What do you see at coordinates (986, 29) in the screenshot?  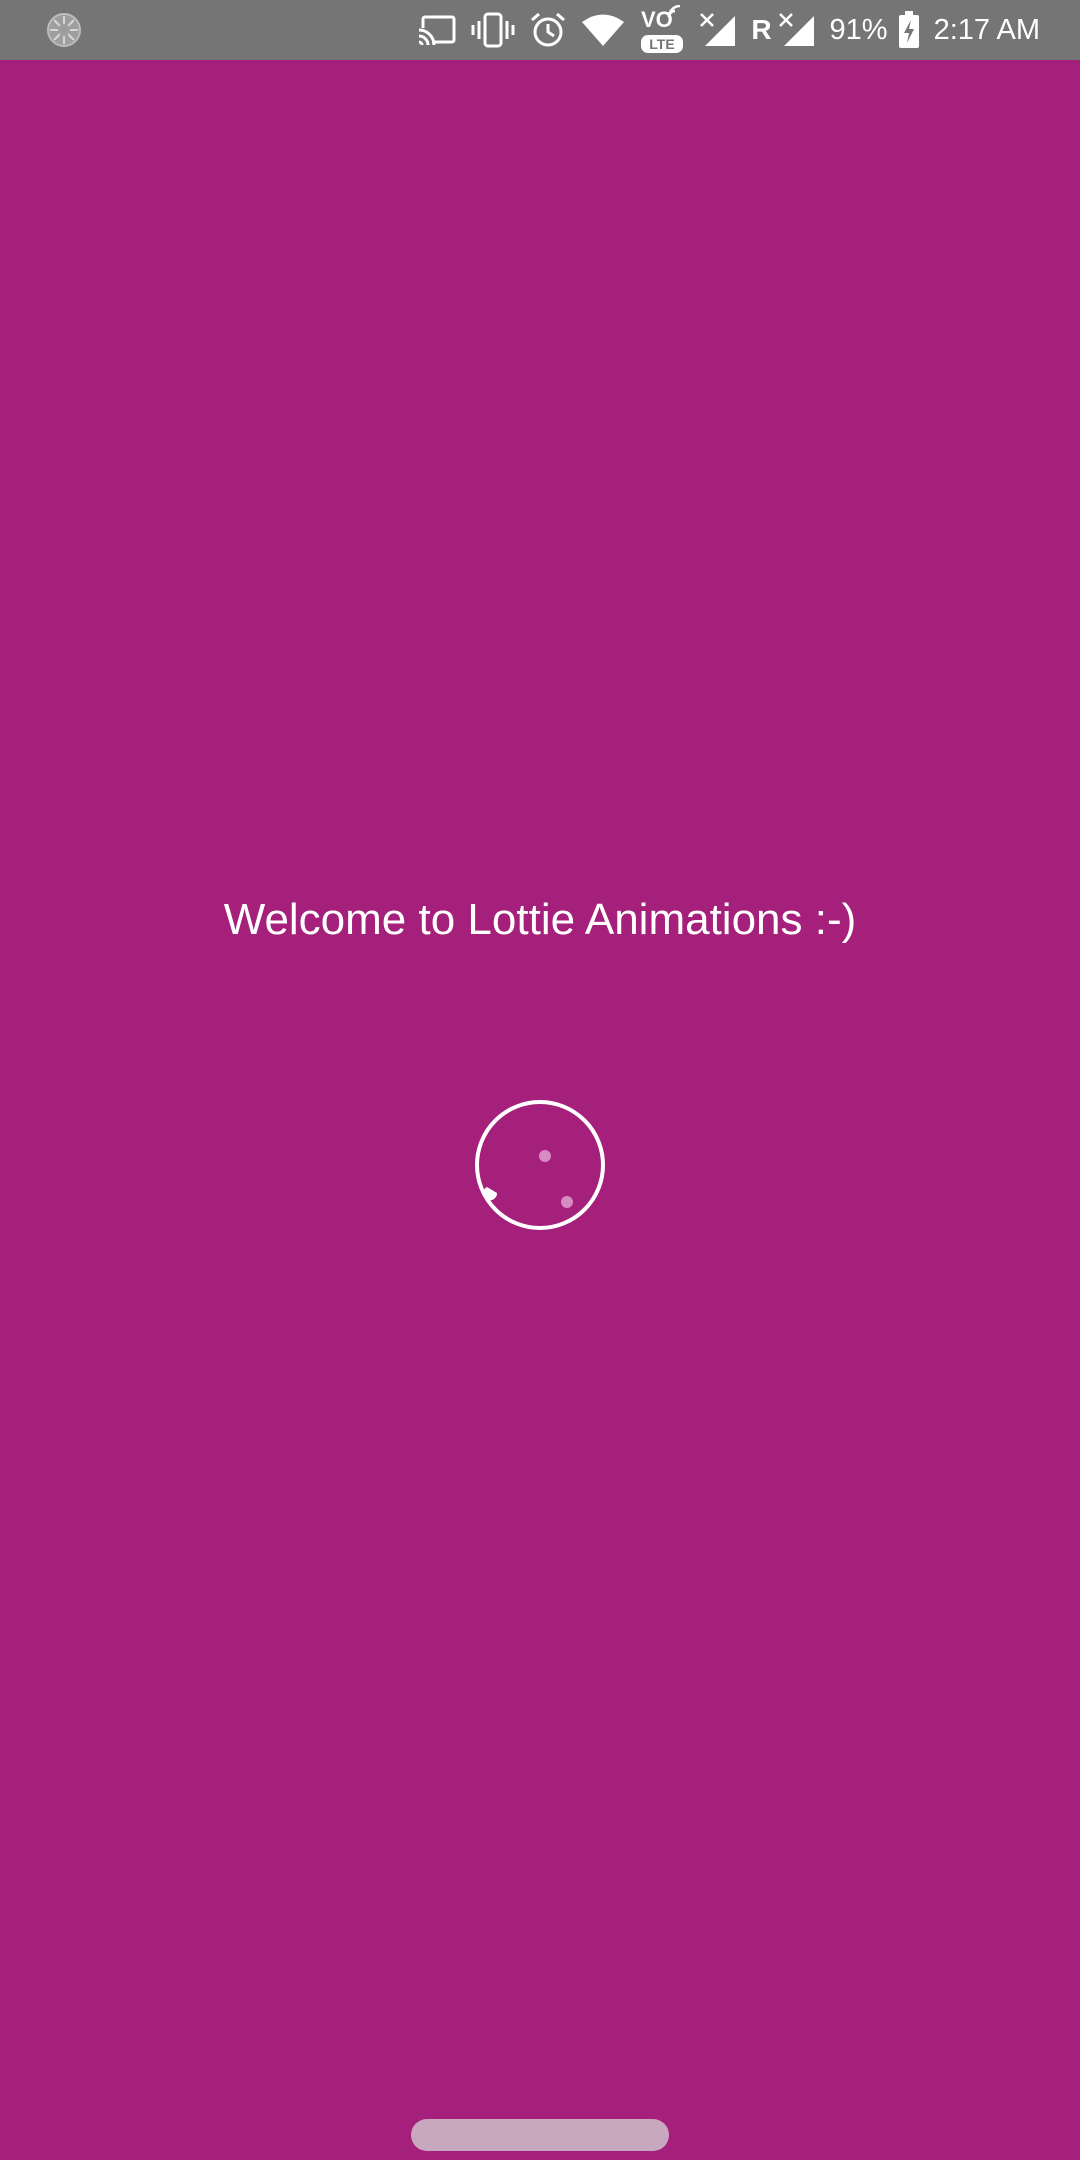 I see `clock: 2:17 AM` at bounding box center [986, 29].